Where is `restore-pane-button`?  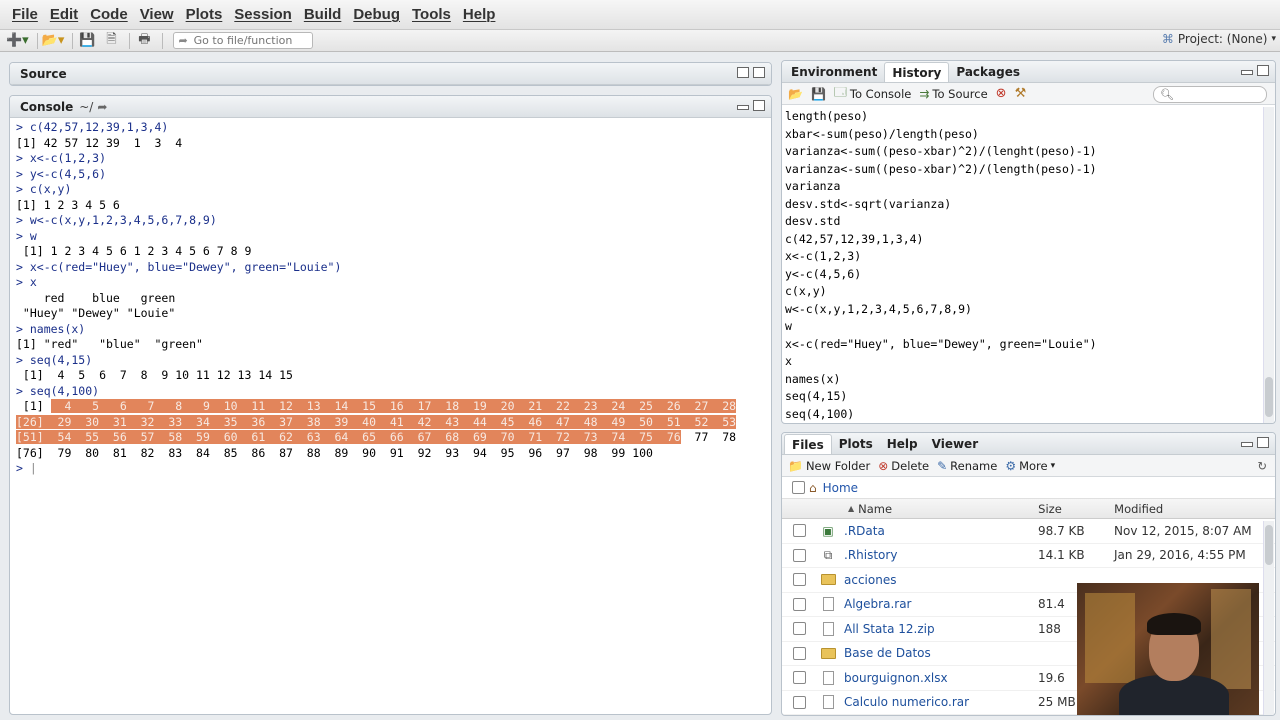 restore-pane-button is located at coordinates (743, 72).